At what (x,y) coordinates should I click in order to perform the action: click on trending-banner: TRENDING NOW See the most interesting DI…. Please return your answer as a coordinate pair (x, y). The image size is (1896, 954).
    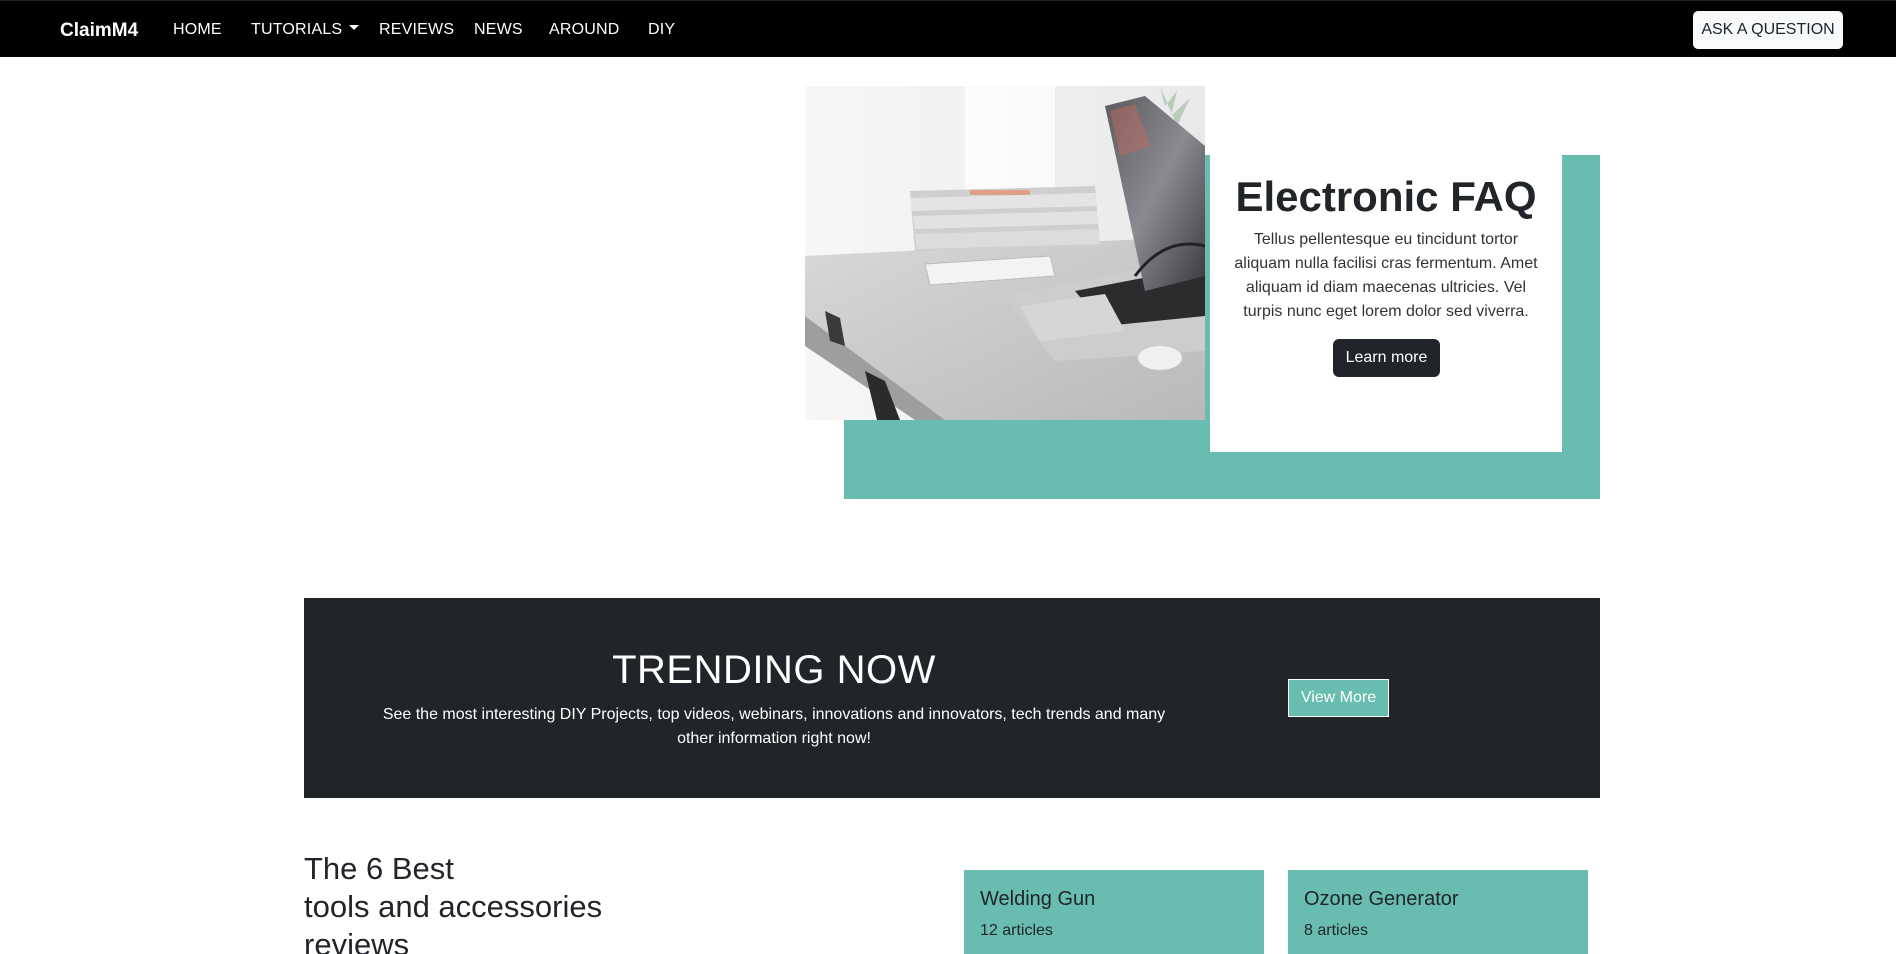
    Looking at the image, I should click on (952, 698).